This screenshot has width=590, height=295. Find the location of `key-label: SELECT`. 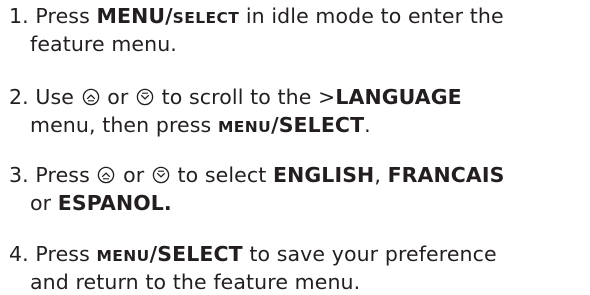

key-label: SELECT is located at coordinates (206, 18).